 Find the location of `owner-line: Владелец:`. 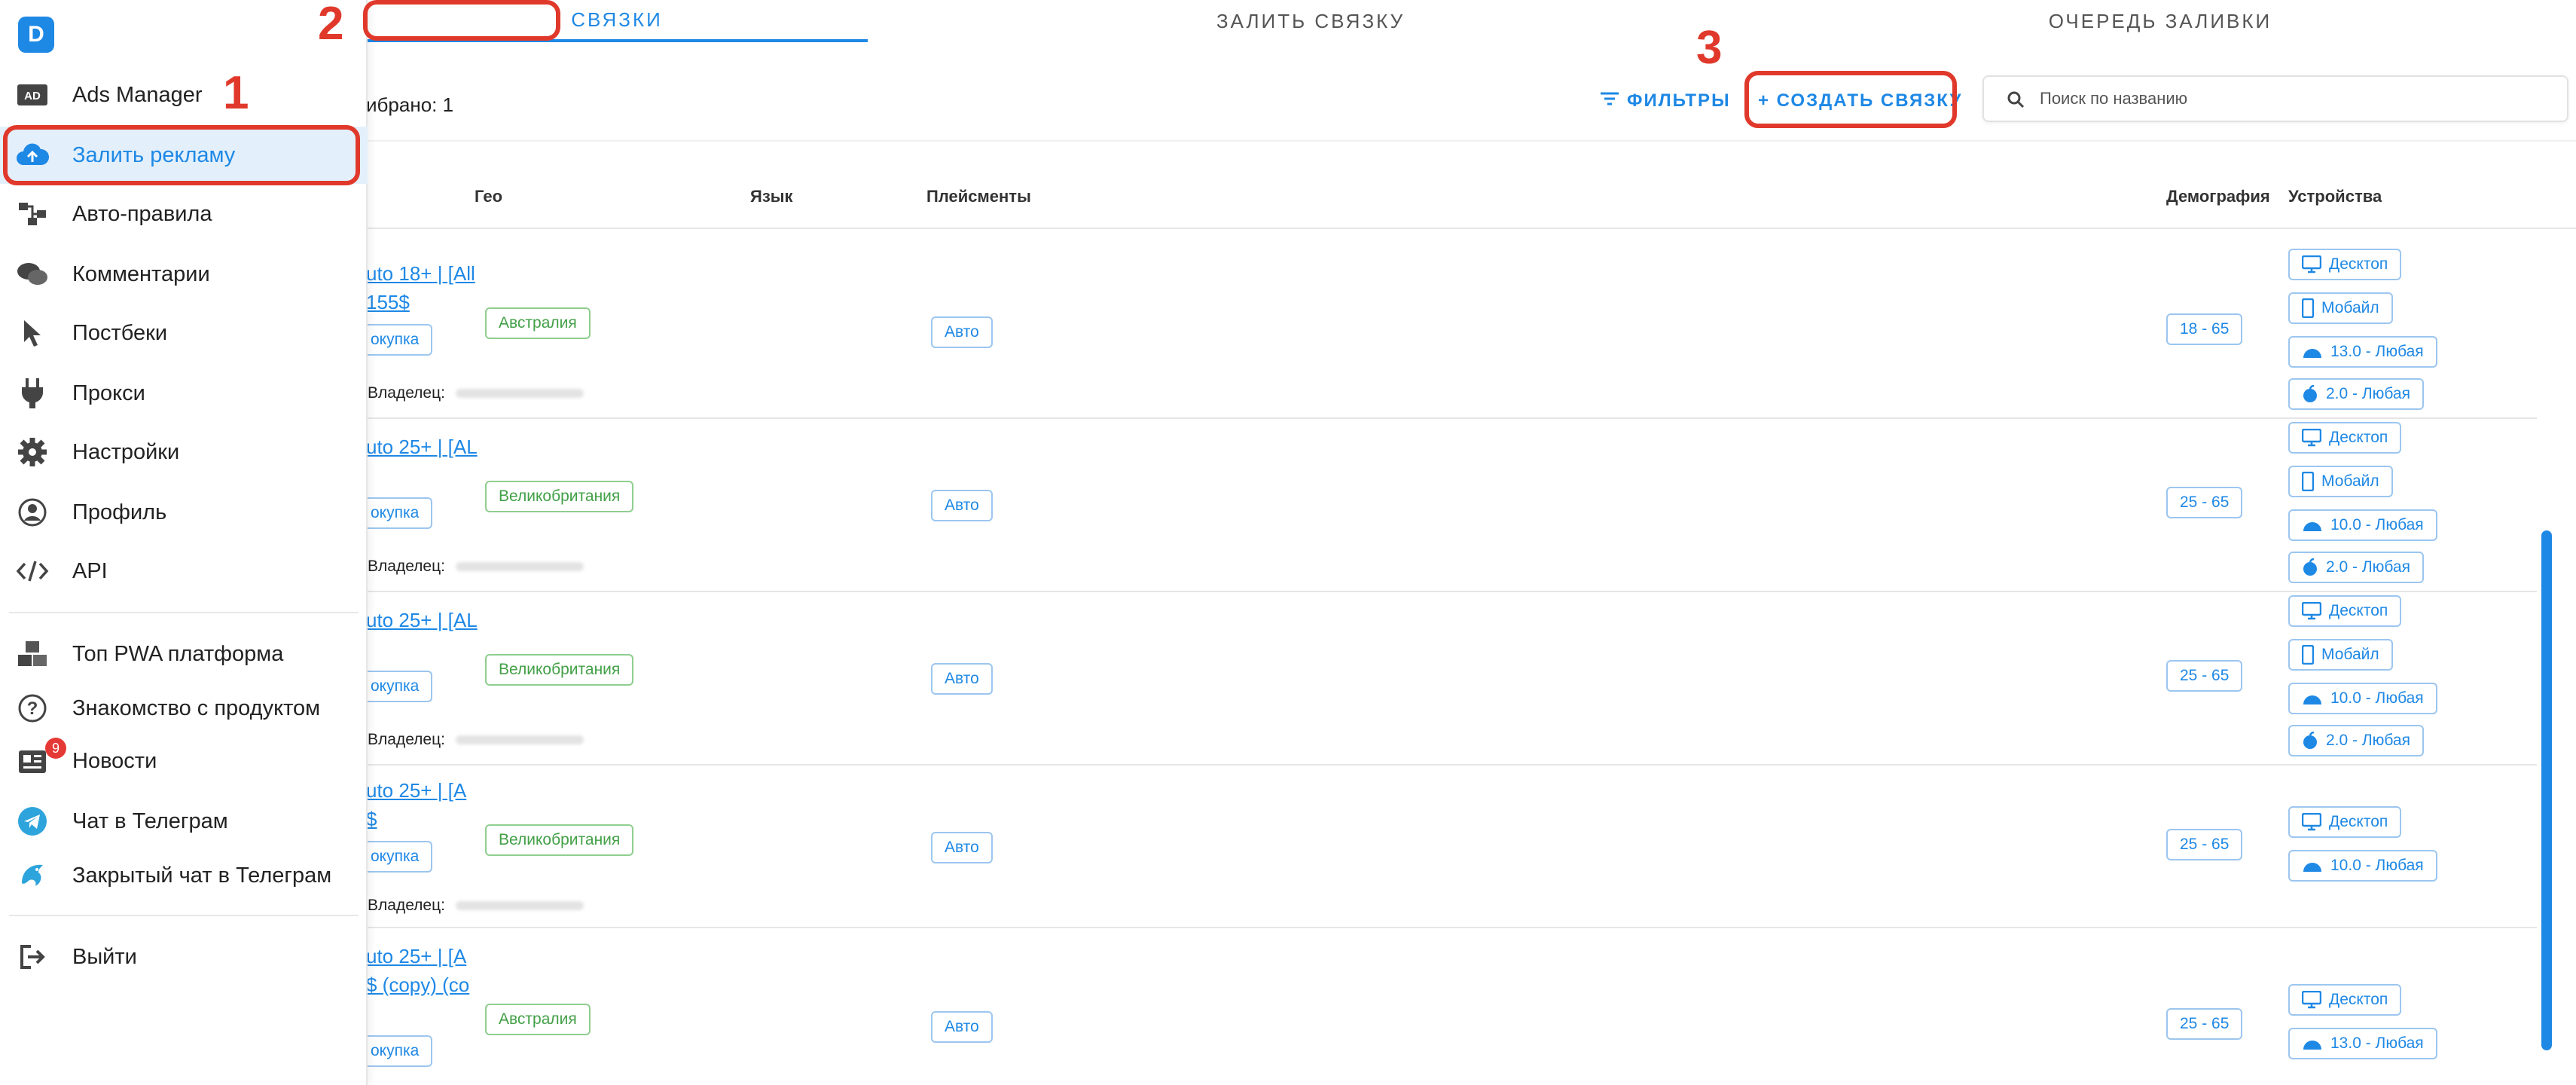

owner-line: Владелец: is located at coordinates (476, 906).